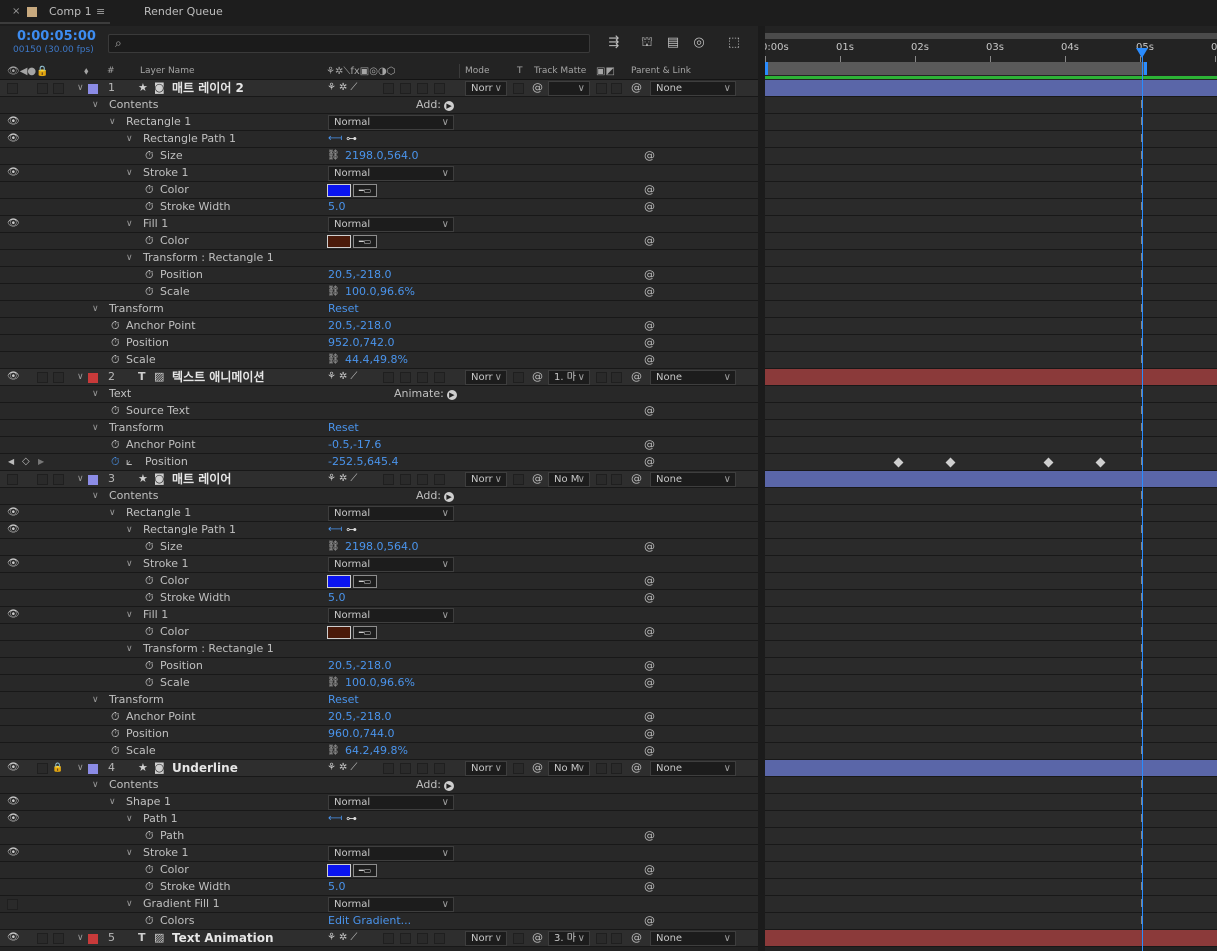 Image resolution: width=1217 pixels, height=951 pixels. Describe the element at coordinates (335, 530) in the screenshot. I see `path-direction-icon: ⟻` at that location.